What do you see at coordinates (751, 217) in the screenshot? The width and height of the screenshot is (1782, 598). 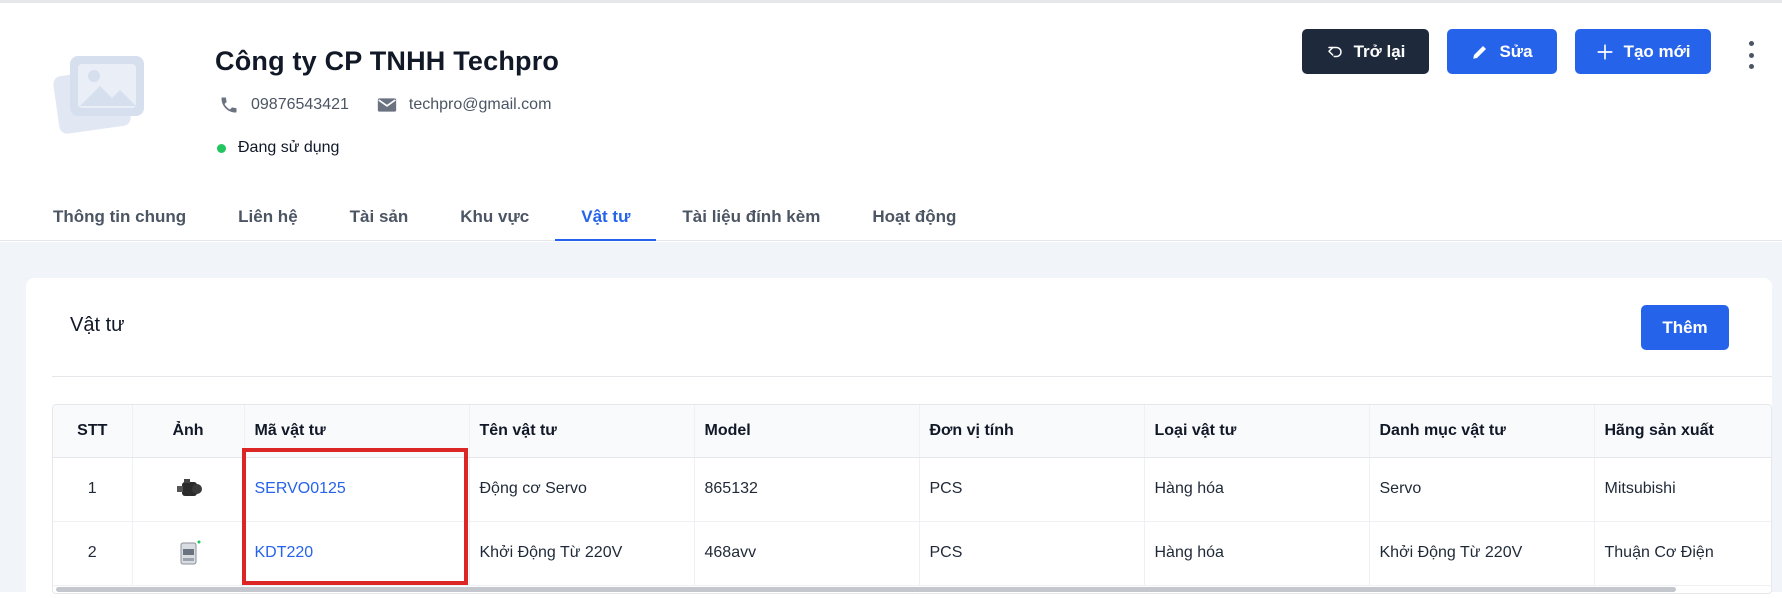 I see `tab-attachments: Tài liệu đính kèm` at bounding box center [751, 217].